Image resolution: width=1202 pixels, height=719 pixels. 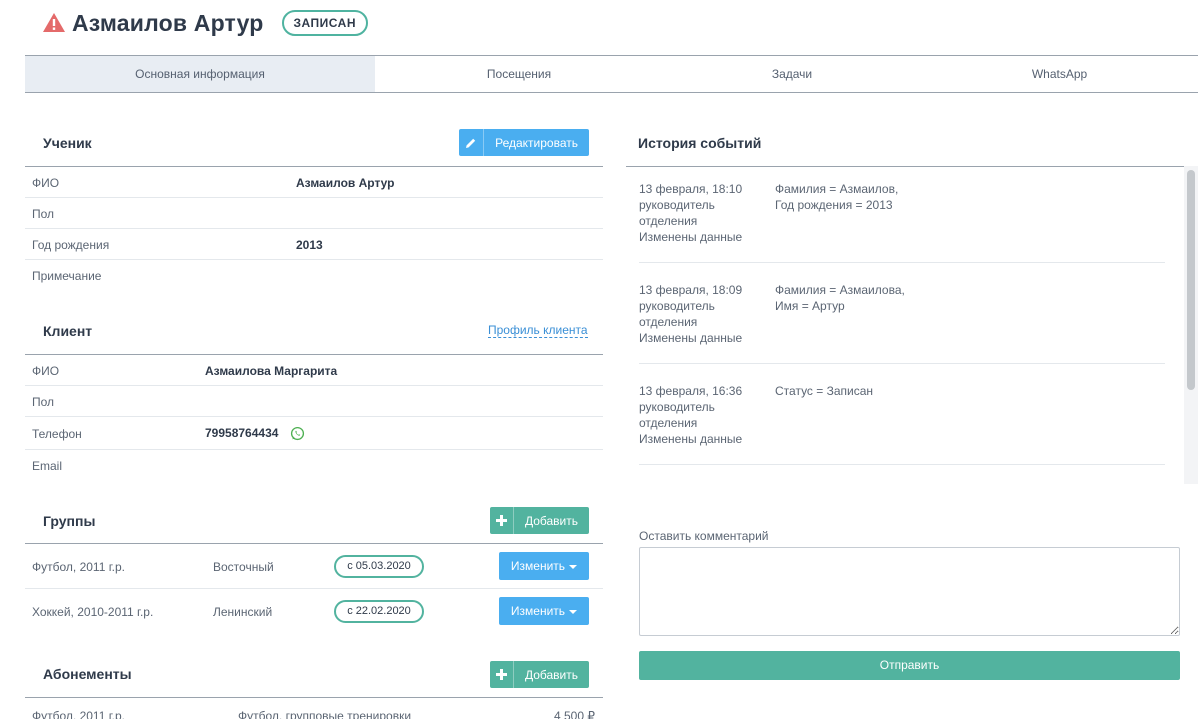 I want to click on groups-section-title: Группы, so click(x=69, y=521).